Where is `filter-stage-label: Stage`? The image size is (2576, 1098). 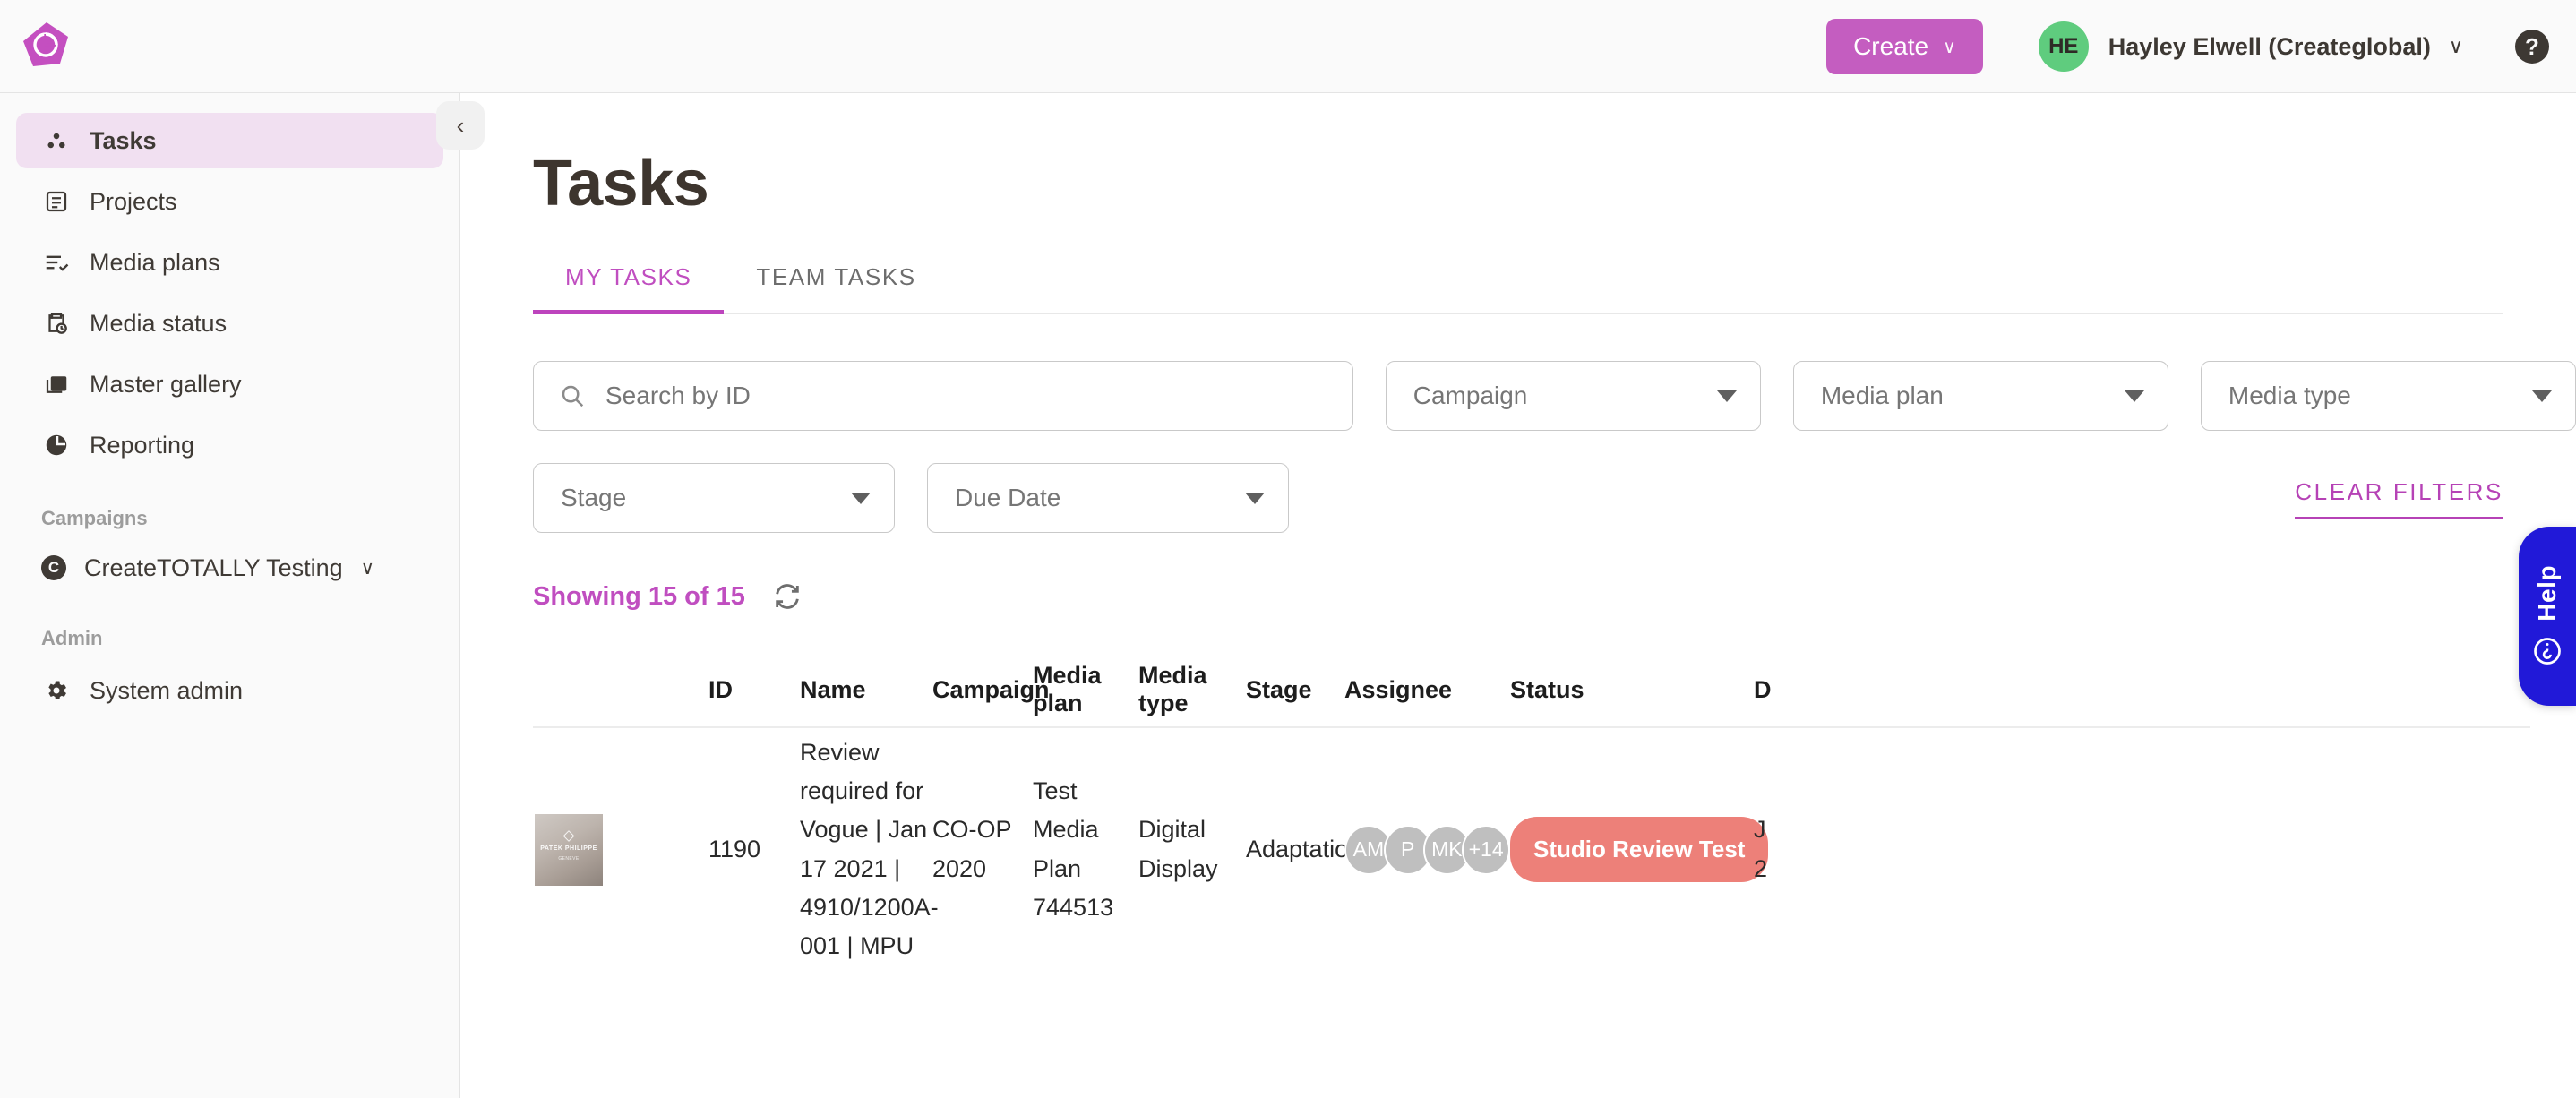
filter-stage-label: Stage is located at coordinates (594, 498).